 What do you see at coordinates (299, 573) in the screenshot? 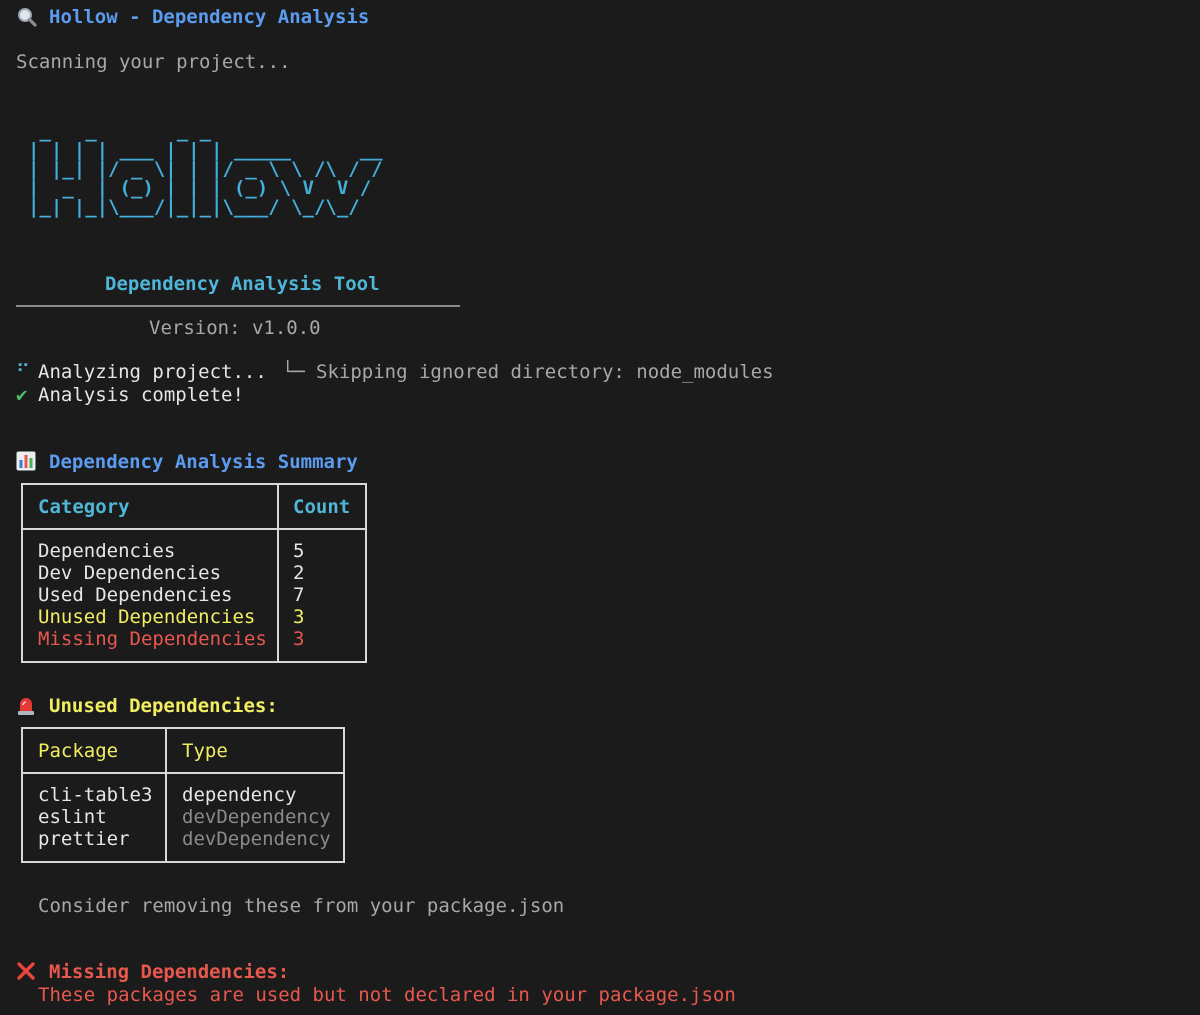
I see `summary-row-count: 2` at bounding box center [299, 573].